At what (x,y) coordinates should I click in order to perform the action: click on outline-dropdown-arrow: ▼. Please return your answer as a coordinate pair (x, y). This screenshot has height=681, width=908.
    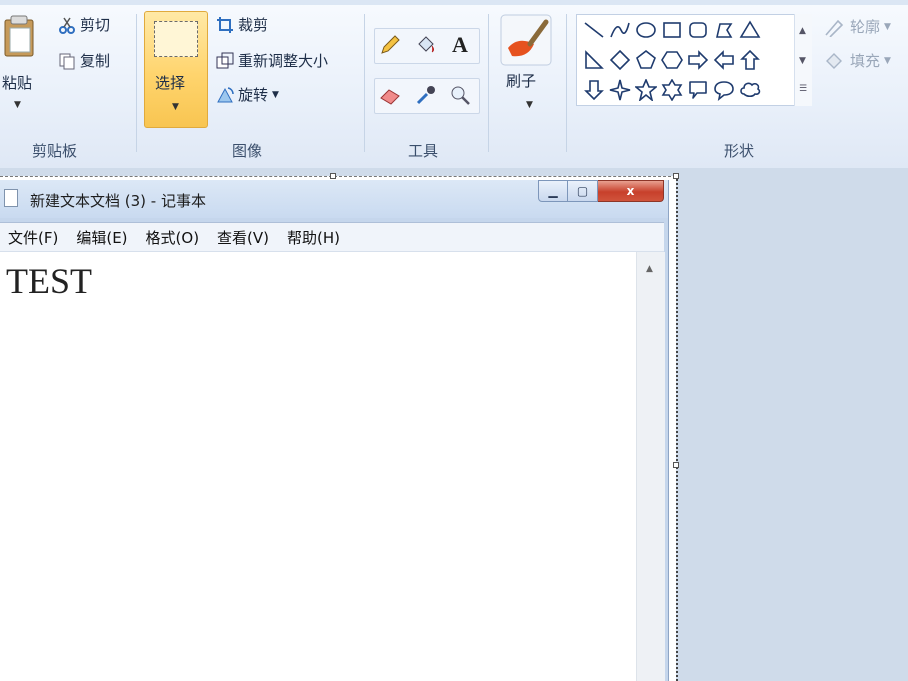
    Looking at the image, I should click on (887, 27).